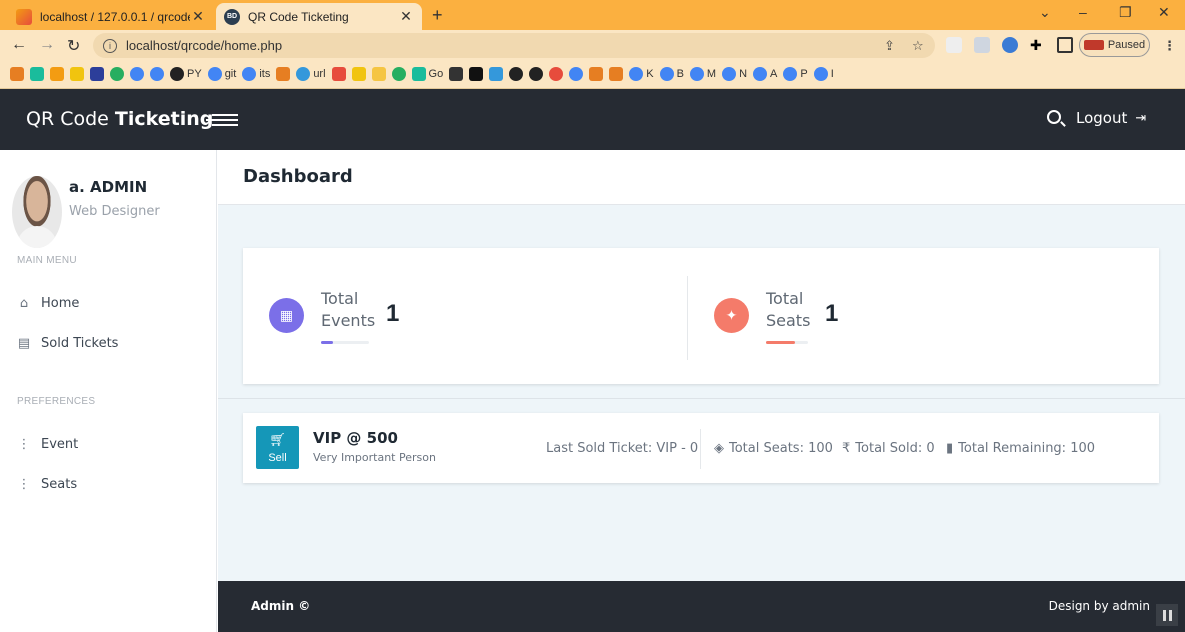 The image size is (1185, 632). What do you see at coordinates (437, 15) in the screenshot?
I see `new-tab-button: +` at bounding box center [437, 15].